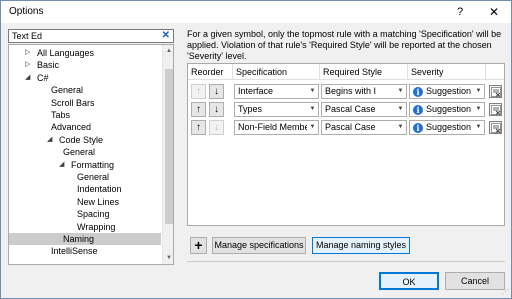  What do you see at coordinates (276, 91) in the screenshot?
I see `specification-dropdown: Interface ▼` at bounding box center [276, 91].